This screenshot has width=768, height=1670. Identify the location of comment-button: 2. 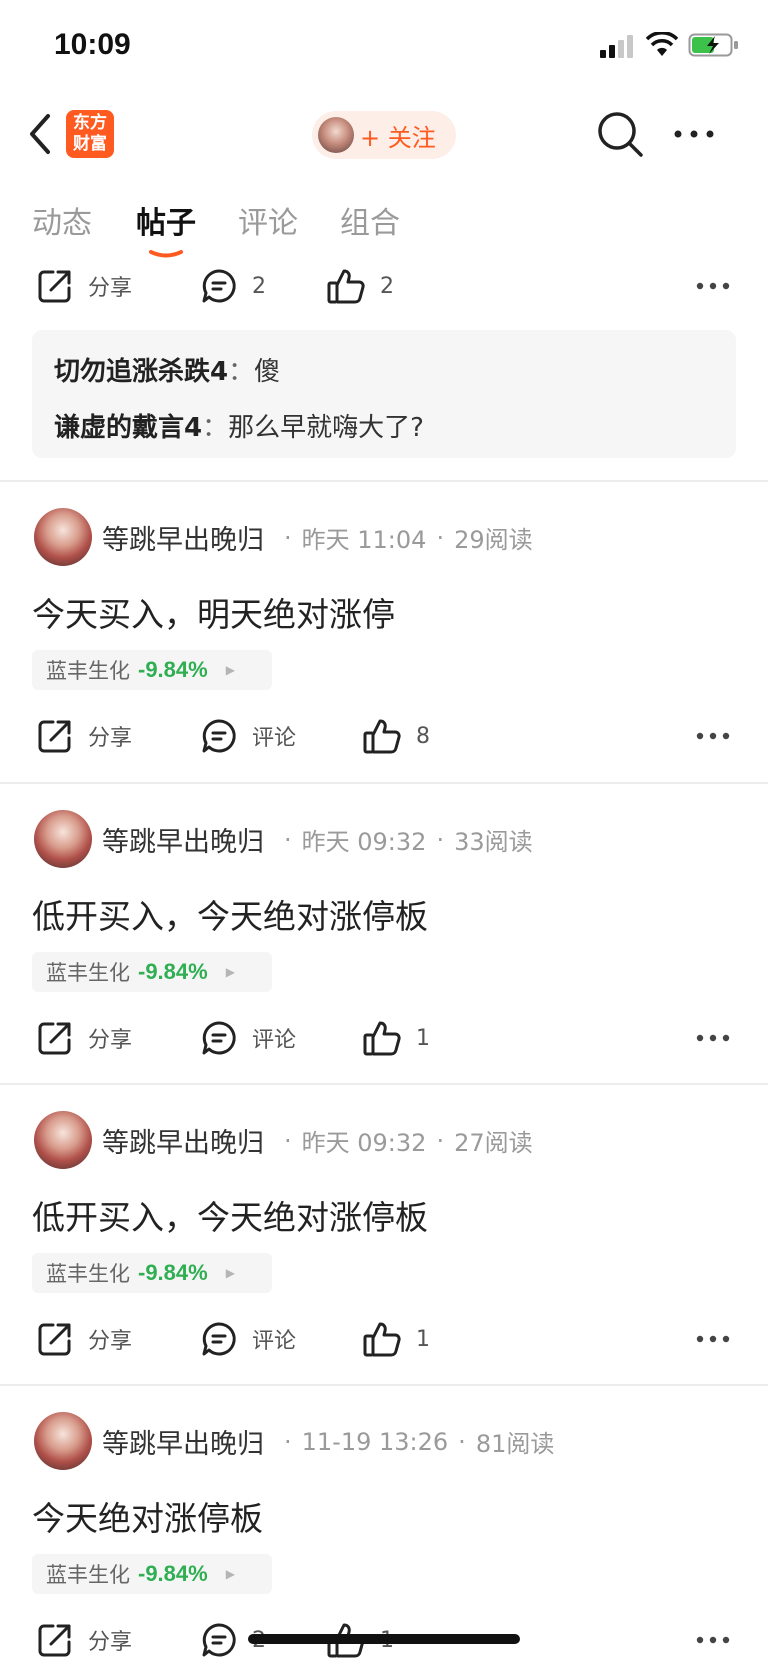
(233, 286).